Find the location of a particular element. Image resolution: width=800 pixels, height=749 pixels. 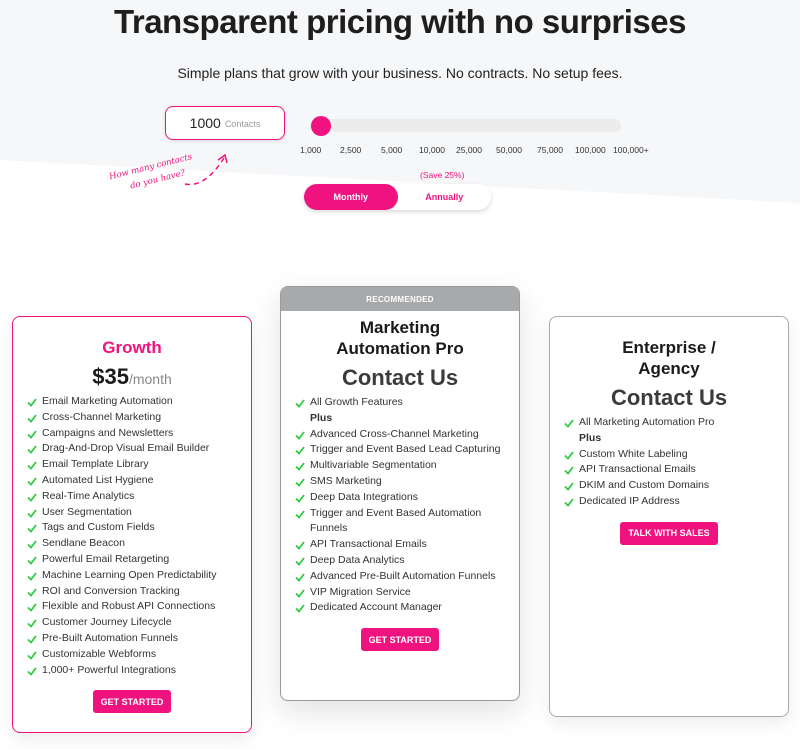

feature-item: Email Template Library is located at coordinates (135, 465).